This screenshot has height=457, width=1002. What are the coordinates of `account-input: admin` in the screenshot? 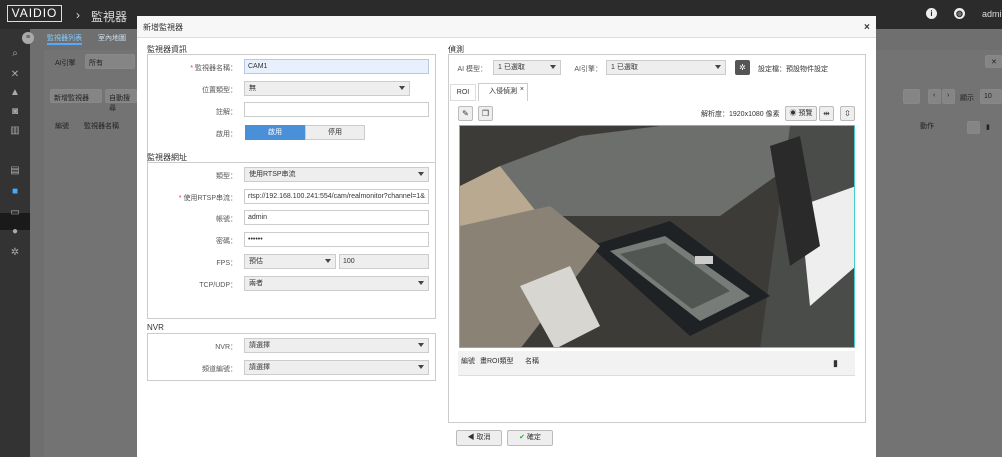 It's located at (336, 217).